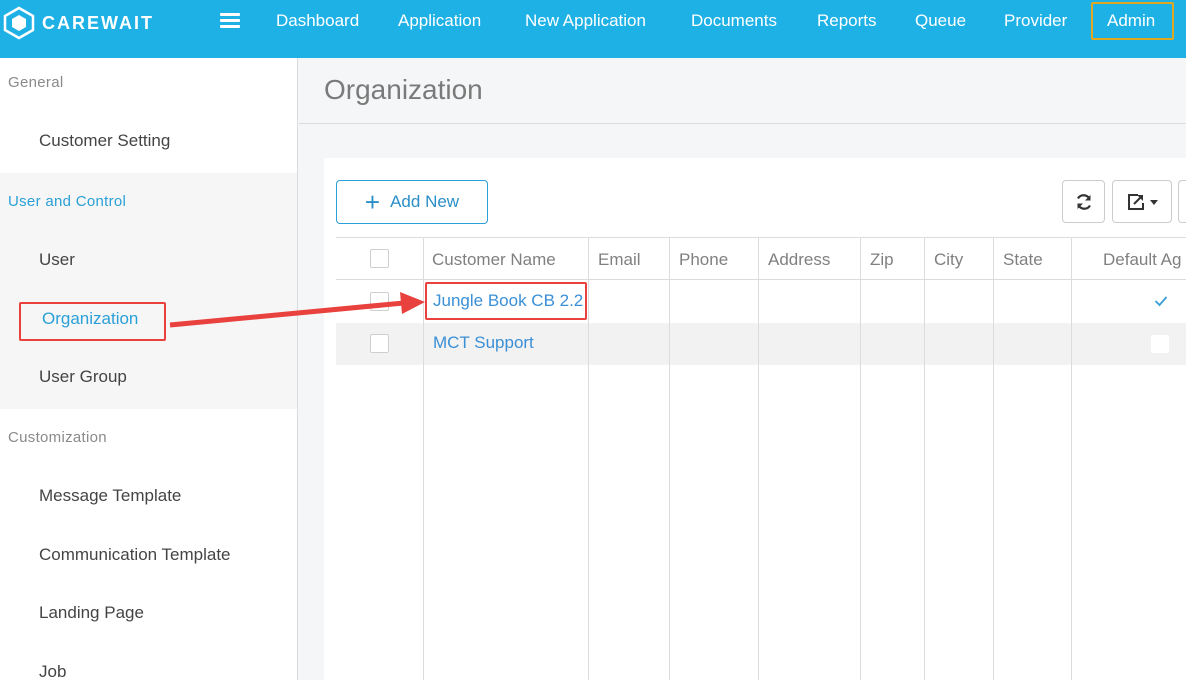 Image resolution: width=1186 pixels, height=680 pixels. What do you see at coordinates (734, 21) in the screenshot?
I see `nav-documents: Documents` at bounding box center [734, 21].